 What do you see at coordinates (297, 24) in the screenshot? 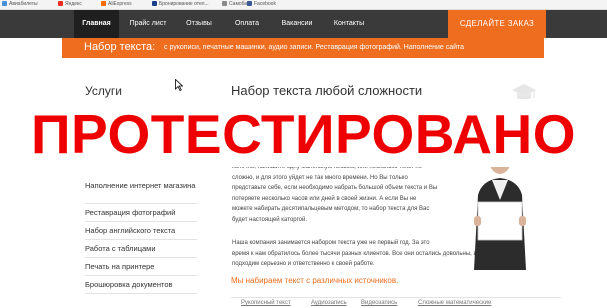
I see `nav-vacancies: Вакансии` at bounding box center [297, 24].